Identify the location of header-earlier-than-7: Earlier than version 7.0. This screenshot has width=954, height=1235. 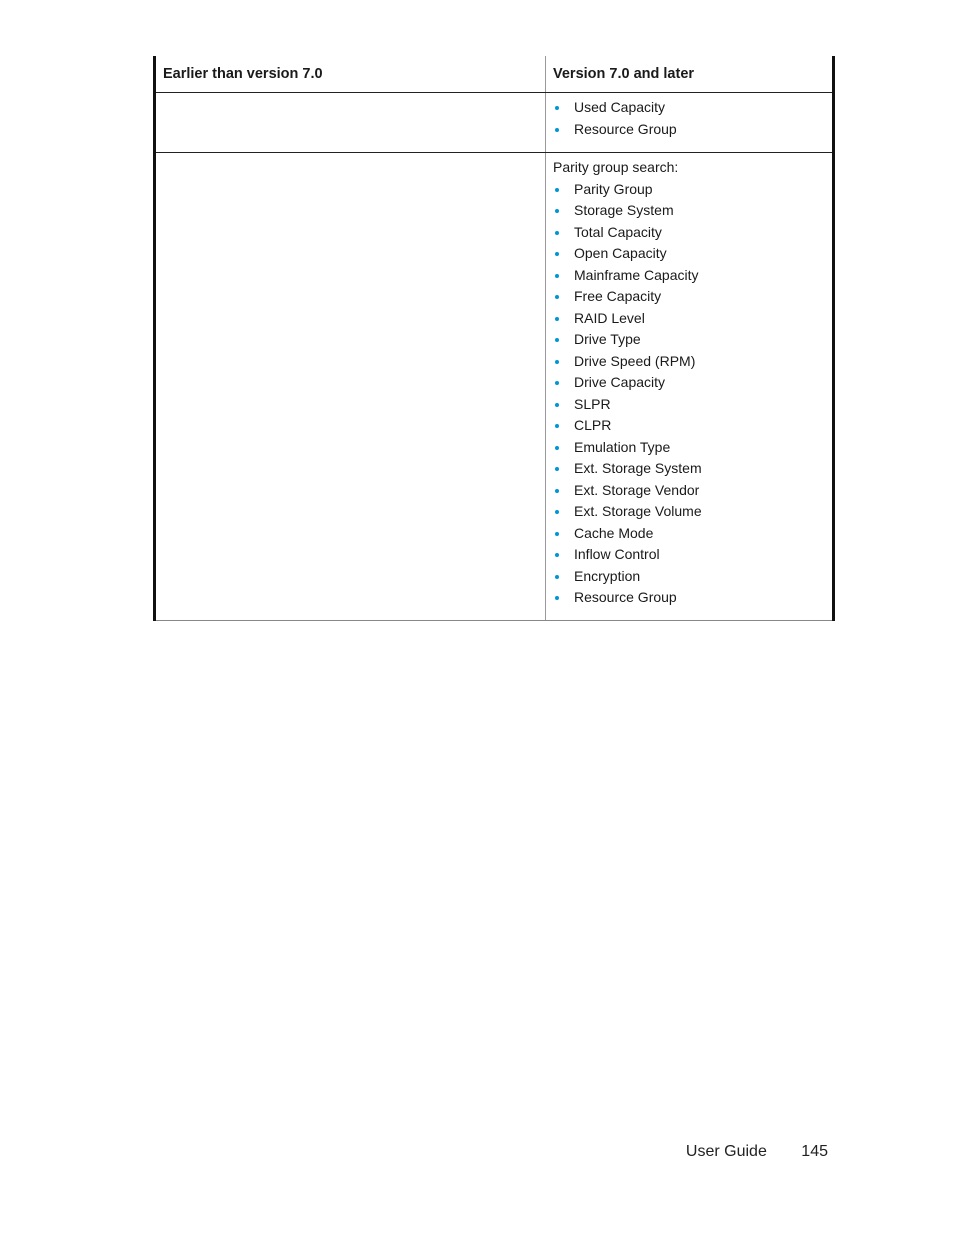
(351, 74).